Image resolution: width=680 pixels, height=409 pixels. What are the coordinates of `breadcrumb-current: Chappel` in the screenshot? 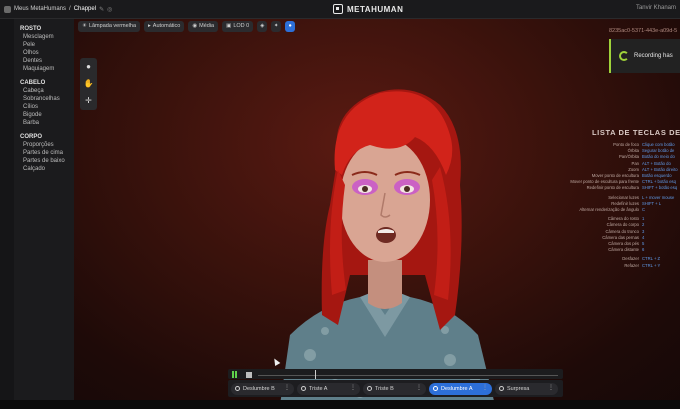 It's located at (85, 9).